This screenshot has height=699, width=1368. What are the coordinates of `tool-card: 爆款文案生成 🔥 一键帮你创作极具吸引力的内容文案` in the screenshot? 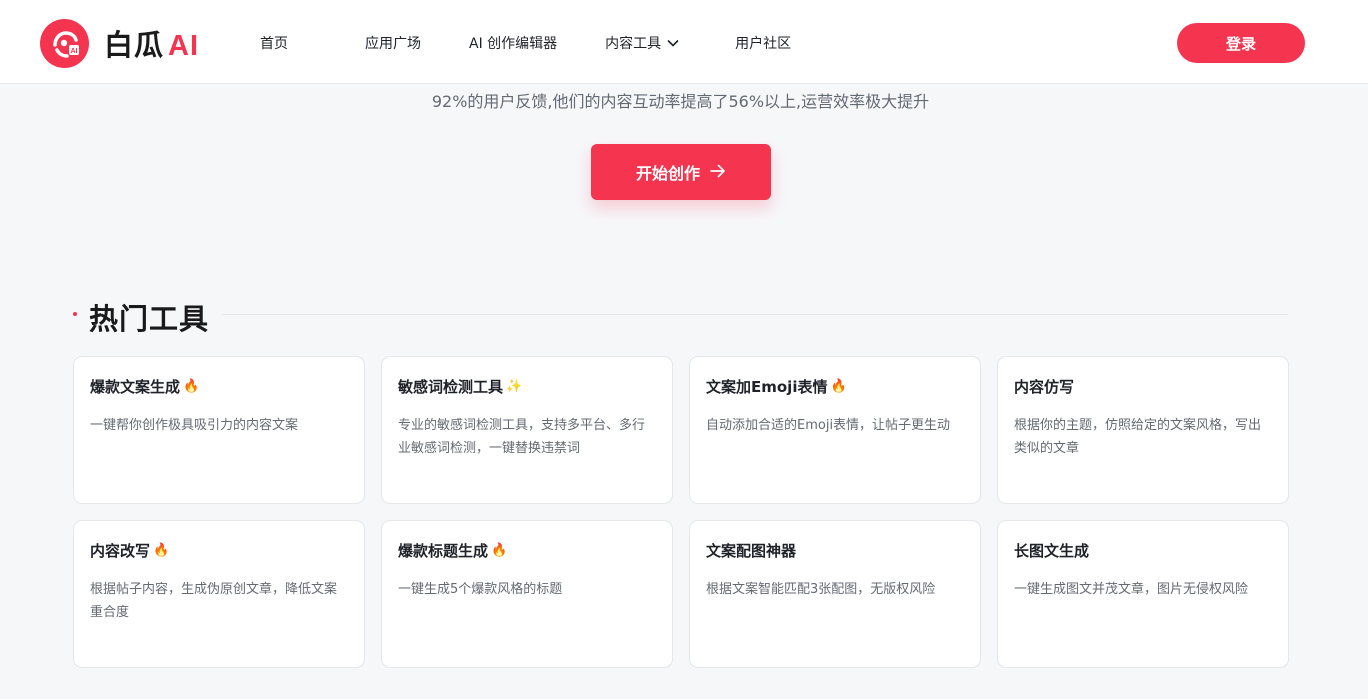 It's located at (219, 430).